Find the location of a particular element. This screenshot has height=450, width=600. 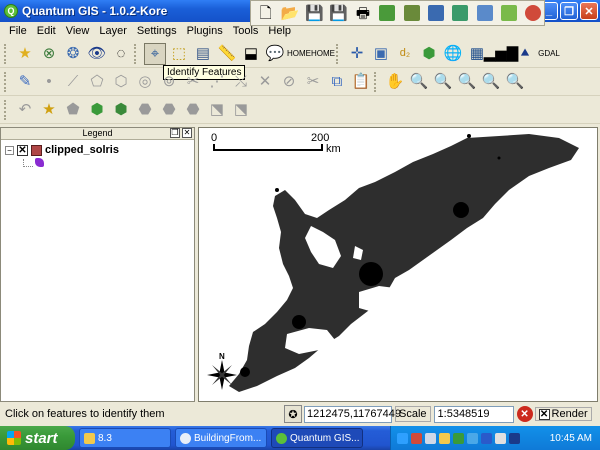

tray-antivirus-icon is located at coordinates (458, 438).